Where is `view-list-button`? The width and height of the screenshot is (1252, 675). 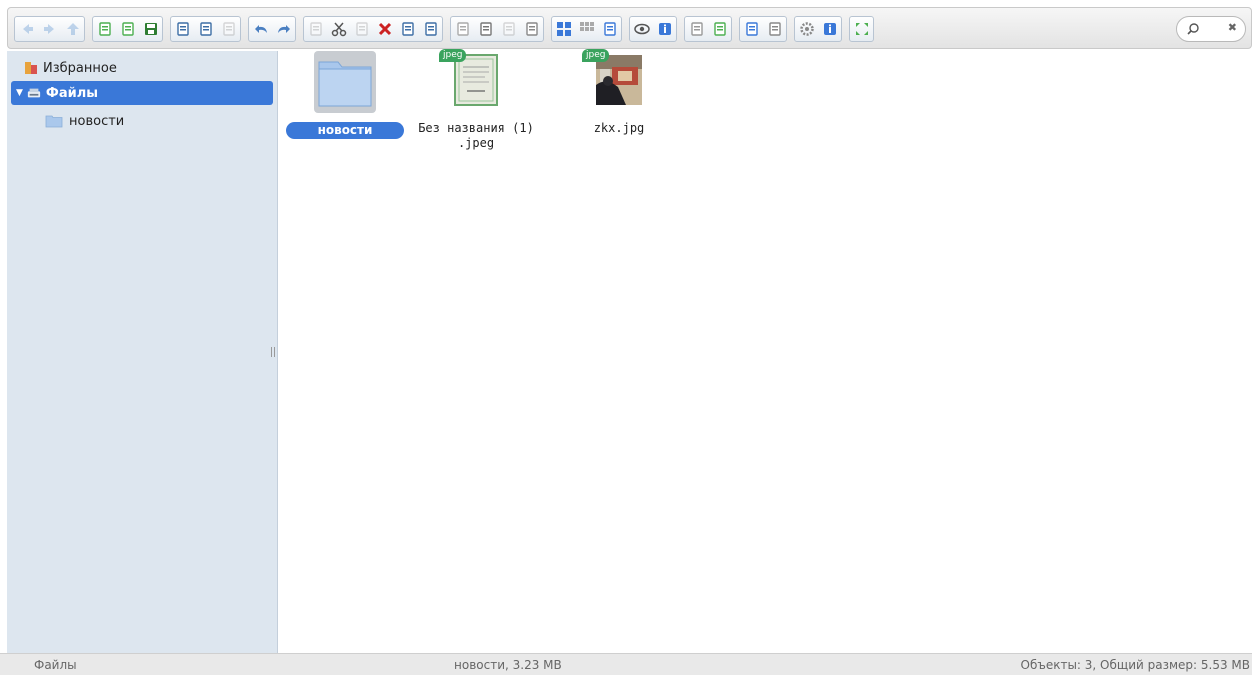
view-list-button is located at coordinates (609, 29).